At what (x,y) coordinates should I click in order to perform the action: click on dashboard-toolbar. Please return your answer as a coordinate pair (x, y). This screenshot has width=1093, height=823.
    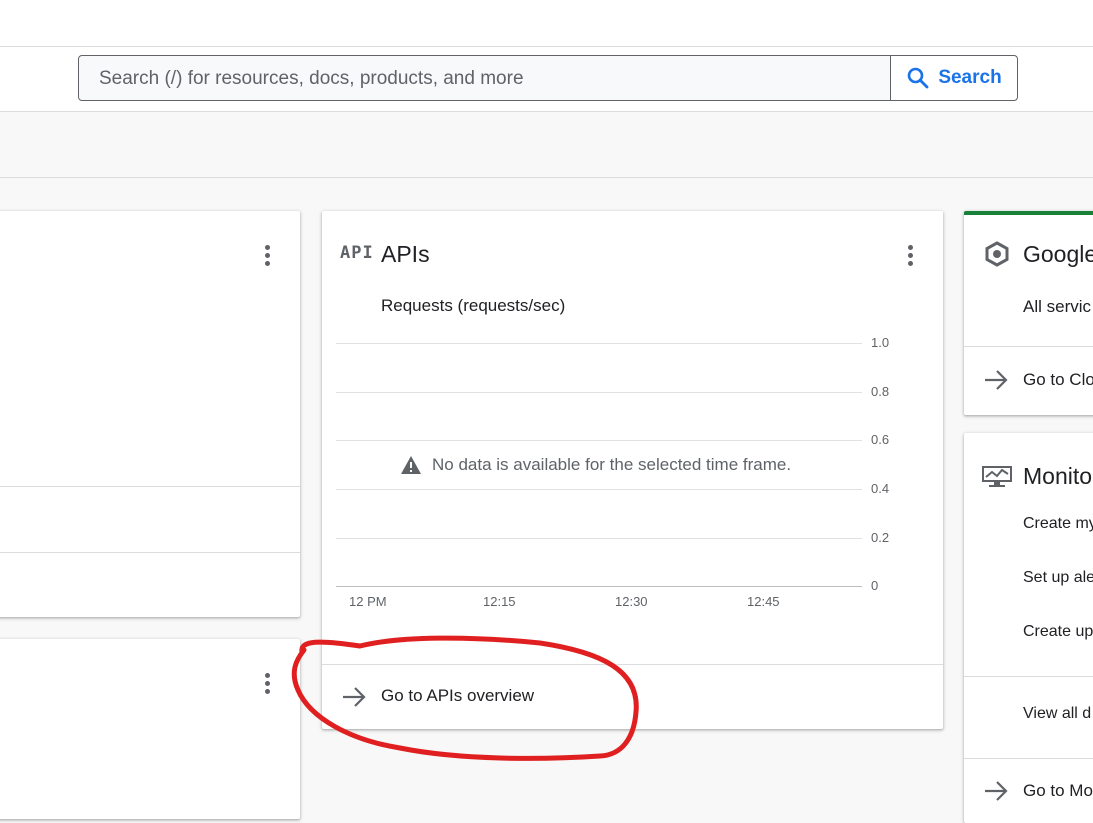
    Looking at the image, I should click on (546, 145).